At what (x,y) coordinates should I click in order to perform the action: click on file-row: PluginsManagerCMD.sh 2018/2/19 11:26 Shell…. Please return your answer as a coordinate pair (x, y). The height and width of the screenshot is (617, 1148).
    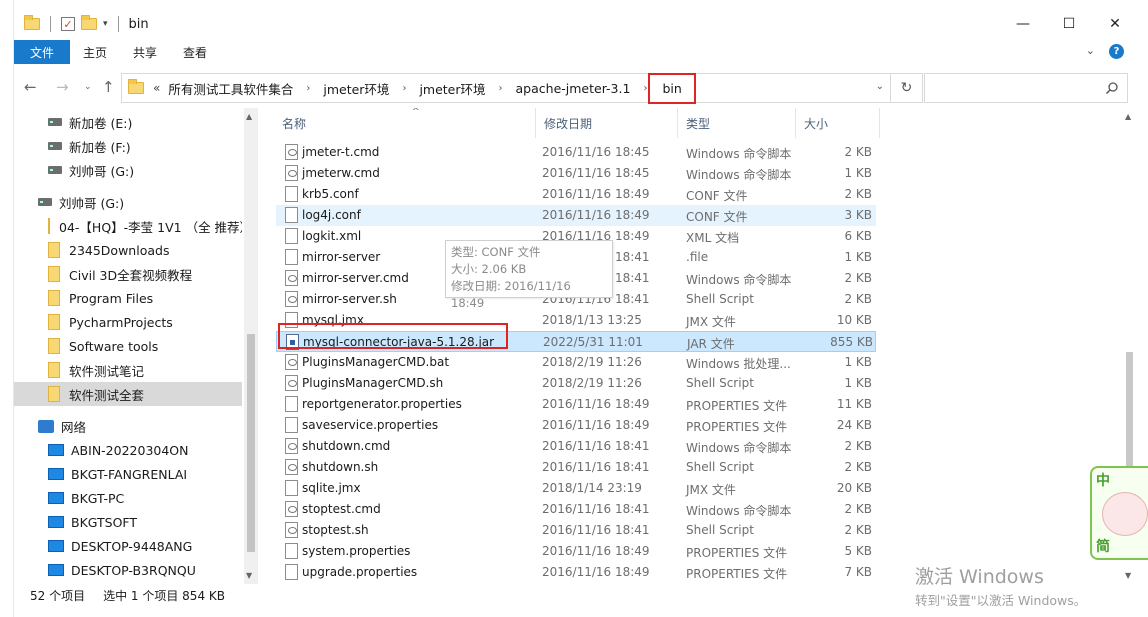
    Looking at the image, I should click on (576, 383).